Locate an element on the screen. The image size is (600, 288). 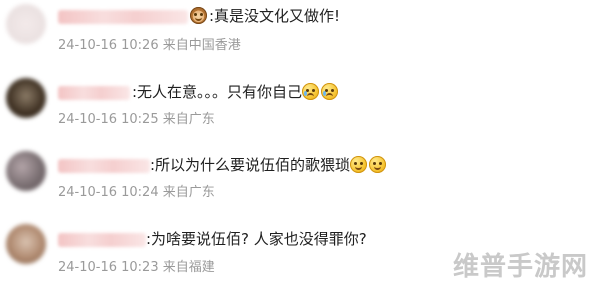
comment-text: :无人在意。。。只有你自己 is located at coordinates (236, 92).